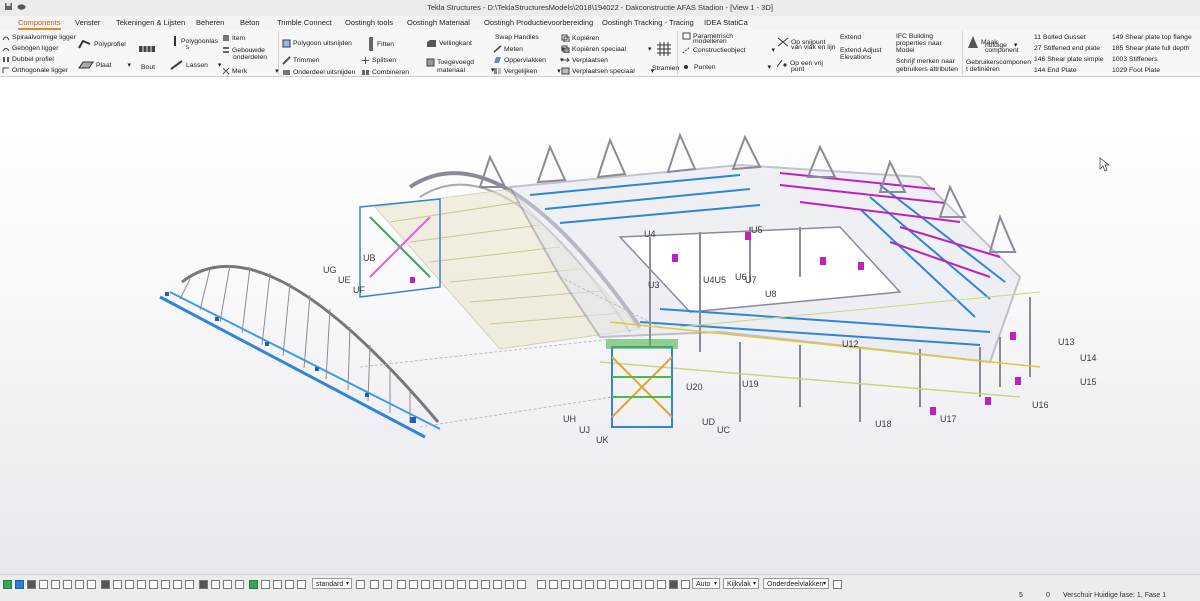 The width and height of the screenshot is (1200, 601). Describe the element at coordinates (528, 49) in the screenshot. I see `meten-button: Meten ▾` at that location.